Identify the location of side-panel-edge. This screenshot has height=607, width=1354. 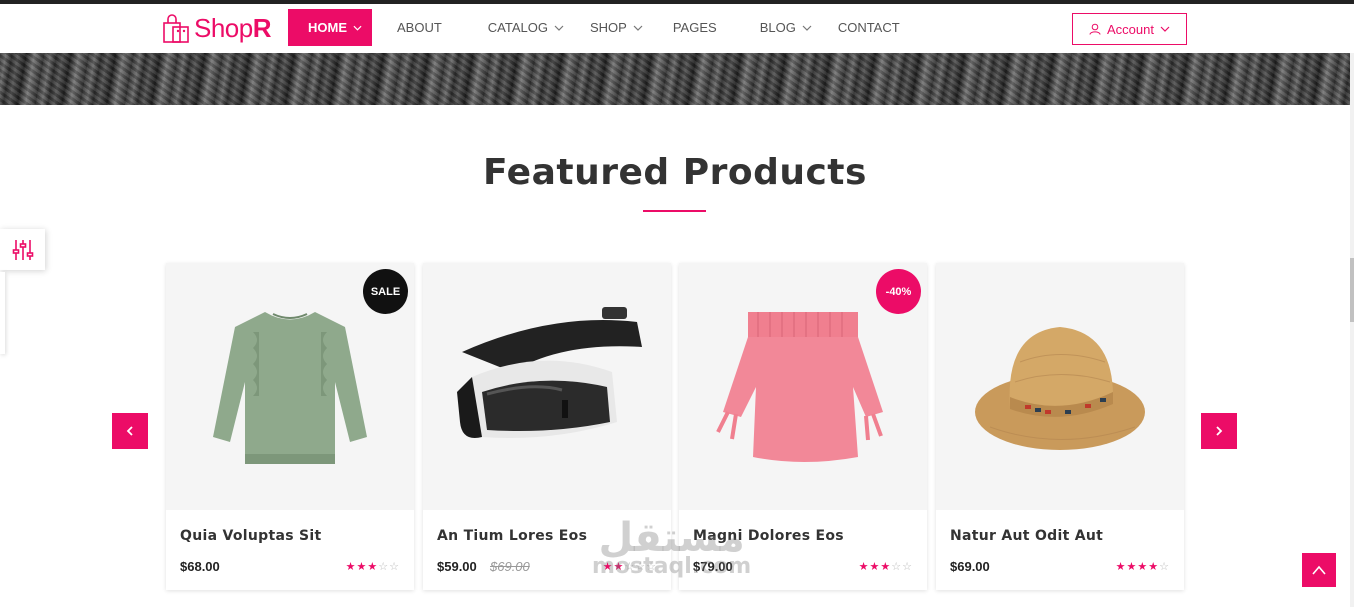
(2, 313).